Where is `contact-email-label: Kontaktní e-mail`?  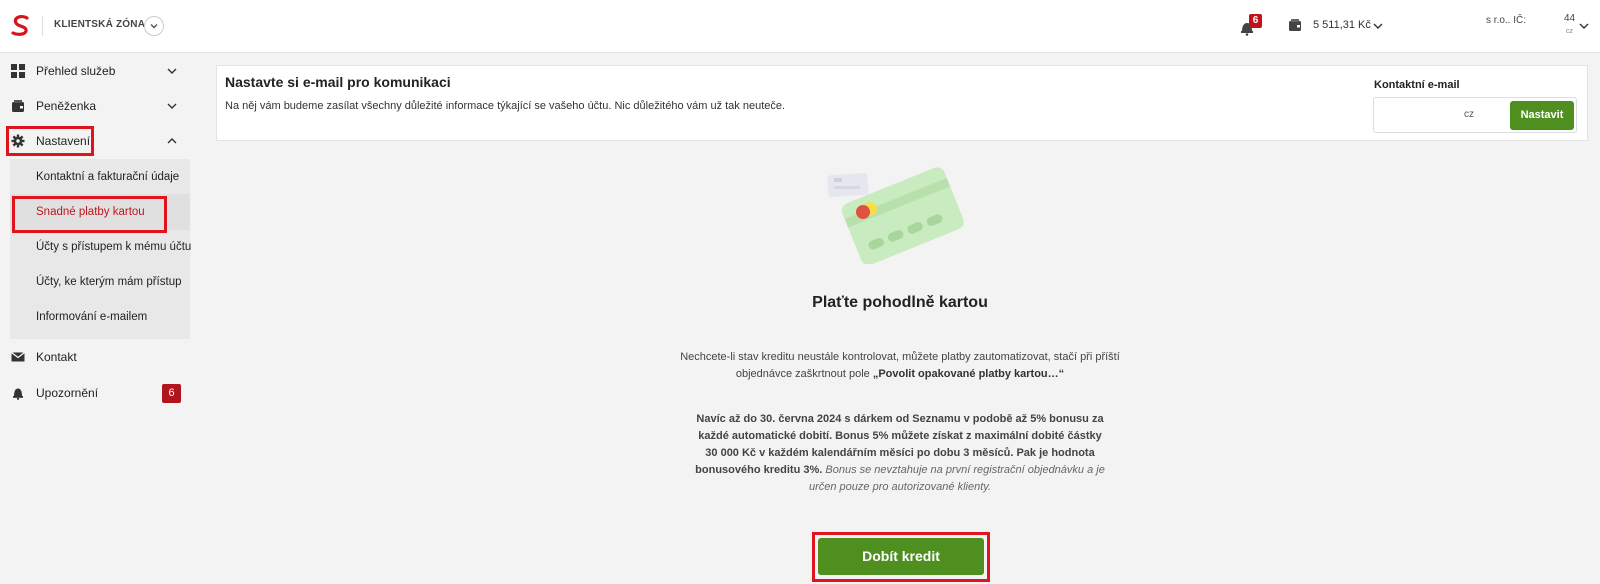 contact-email-label: Kontaktní e-mail is located at coordinates (1417, 85).